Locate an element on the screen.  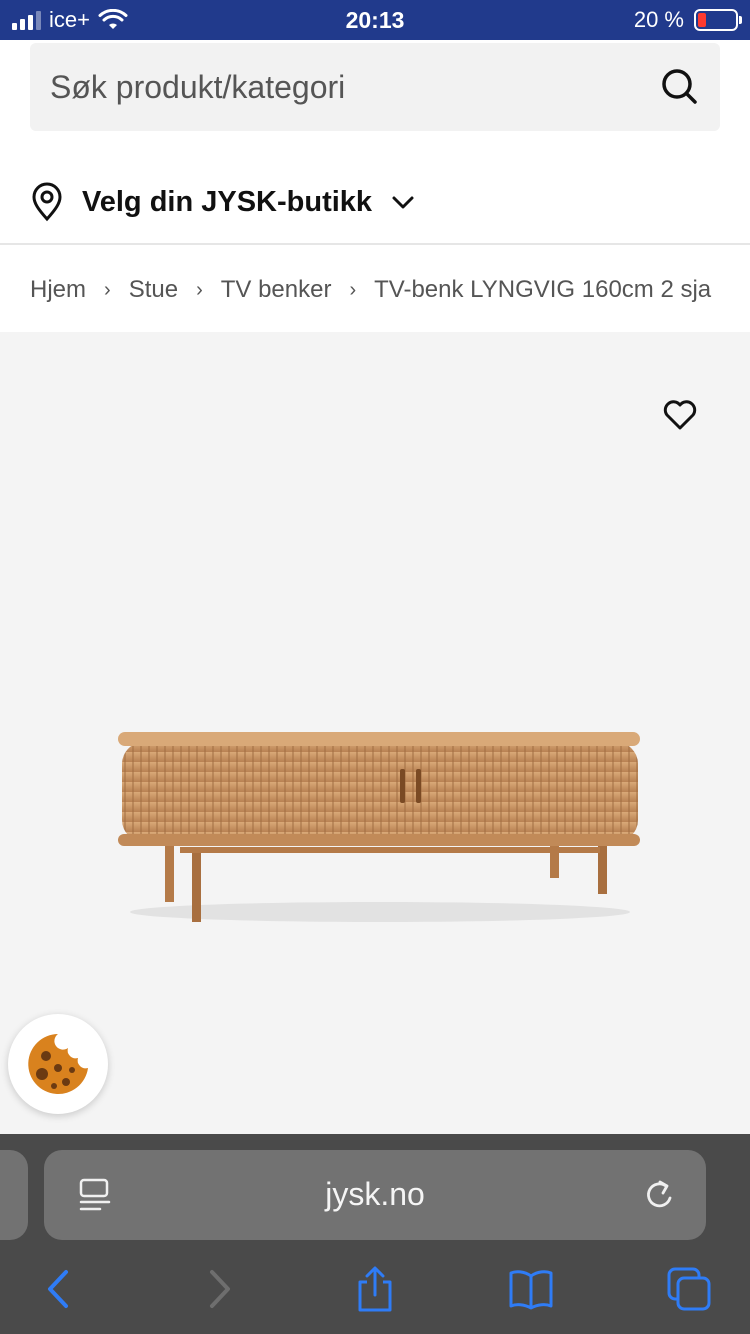
previous-tab-stub is located at coordinates (14, 1195).